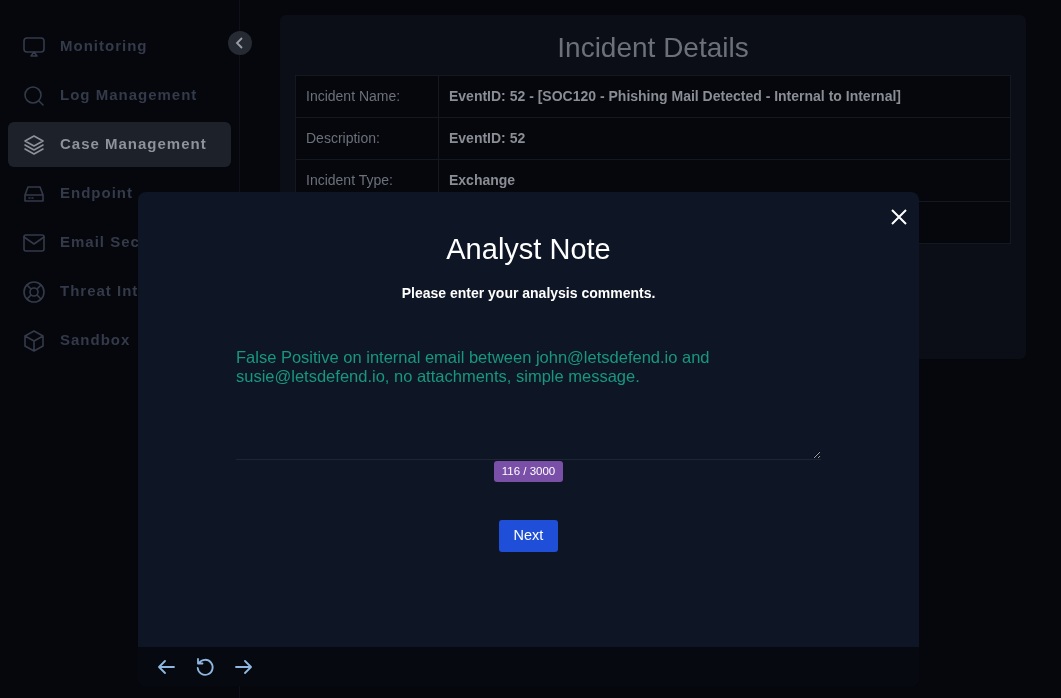 This screenshot has height=698, width=1061. I want to click on field-value: EventID: 52, so click(724, 138).